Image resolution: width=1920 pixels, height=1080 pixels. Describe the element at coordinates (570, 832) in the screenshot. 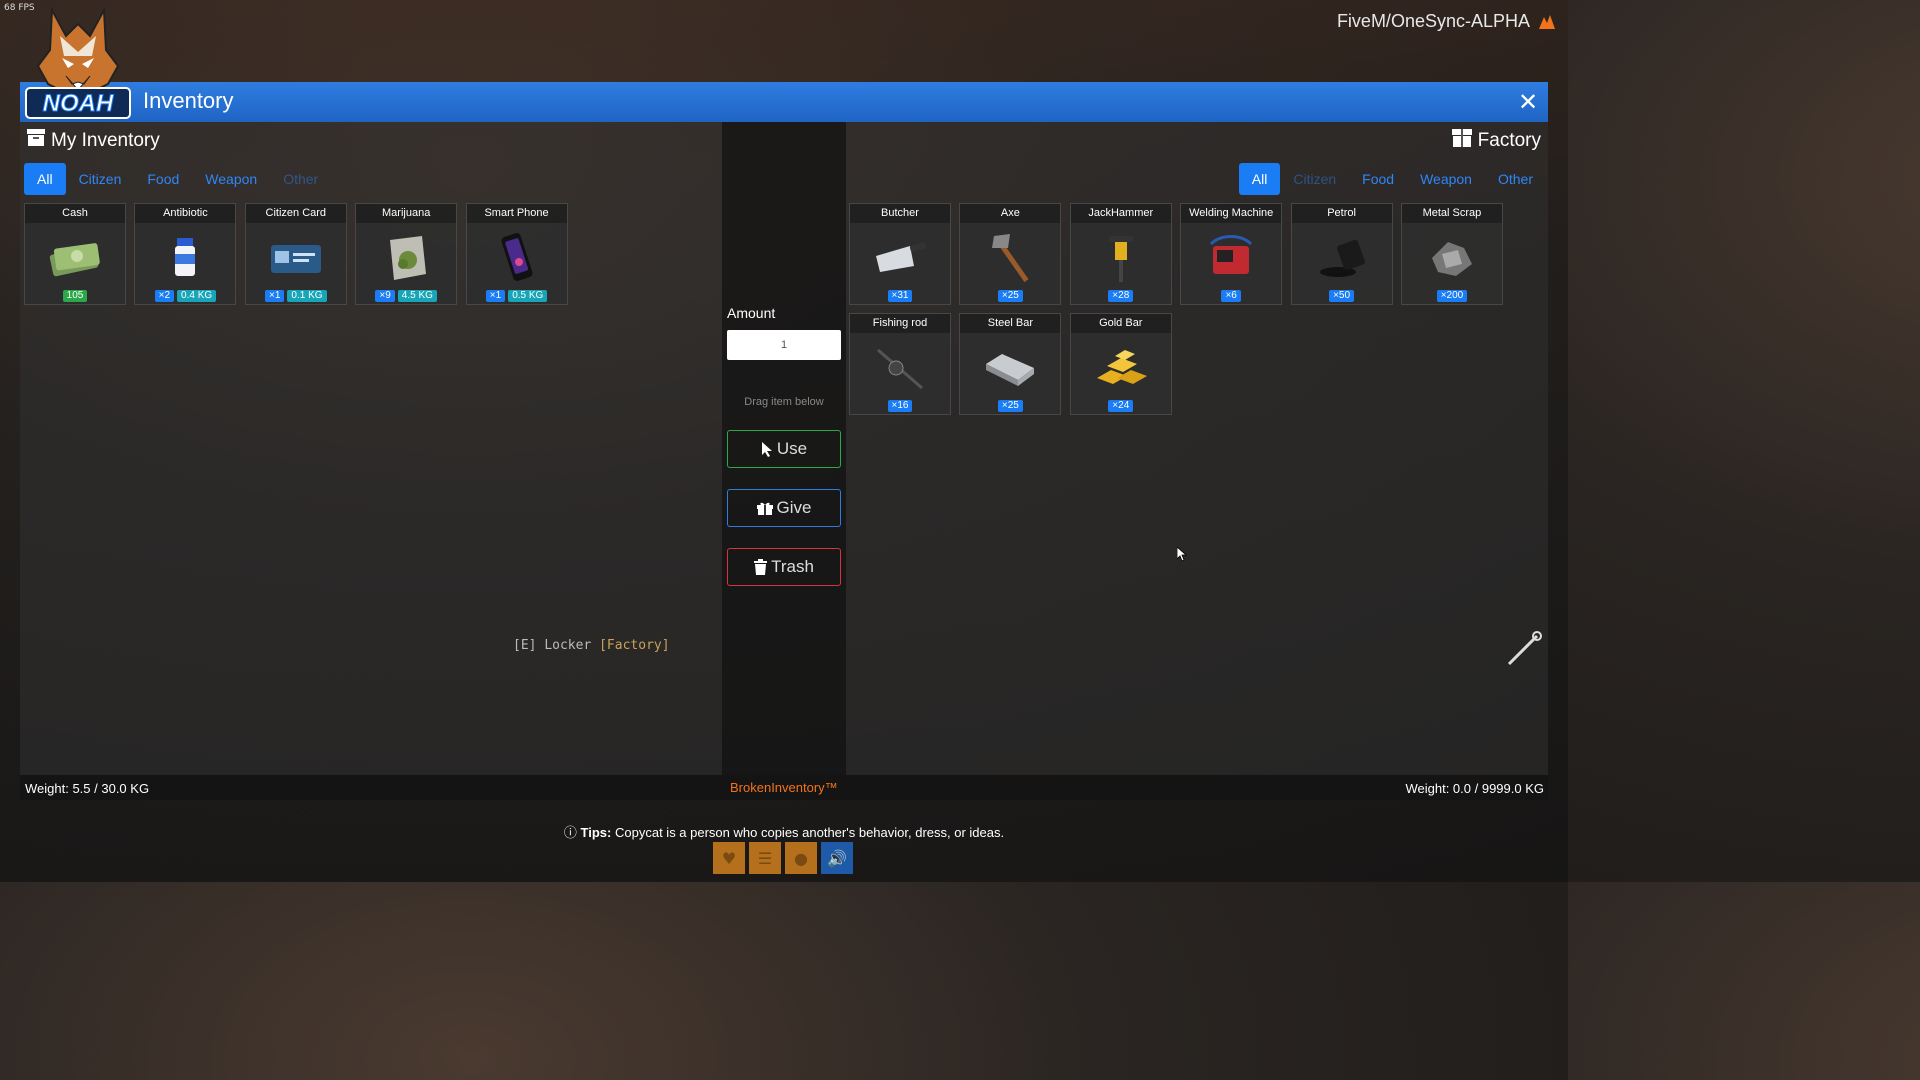

I see `info-icon: ⓘ` at that location.